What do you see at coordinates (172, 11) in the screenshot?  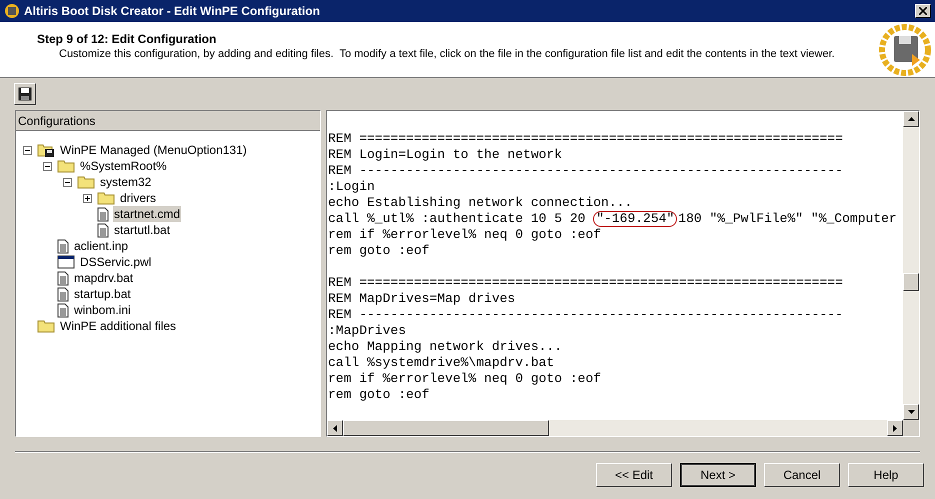 I see `window-title: Altiris Boot Disk Creator - Edit WinPE Configuration` at bounding box center [172, 11].